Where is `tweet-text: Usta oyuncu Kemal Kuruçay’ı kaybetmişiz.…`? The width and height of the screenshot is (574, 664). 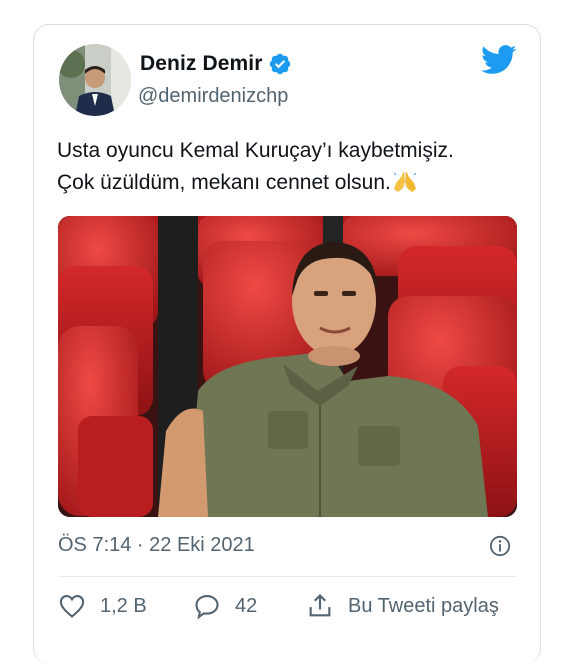 tweet-text: Usta oyuncu Kemal Kuruçay’ı kaybetmişiz.… is located at coordinates (287, 169).